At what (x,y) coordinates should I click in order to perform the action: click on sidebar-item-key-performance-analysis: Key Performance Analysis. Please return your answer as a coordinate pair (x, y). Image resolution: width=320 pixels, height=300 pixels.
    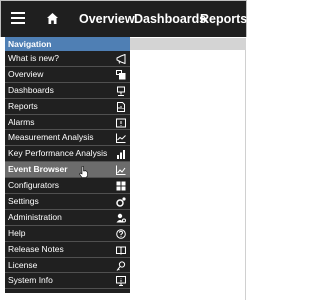
    Looking at the image, I should click on (67, 154).